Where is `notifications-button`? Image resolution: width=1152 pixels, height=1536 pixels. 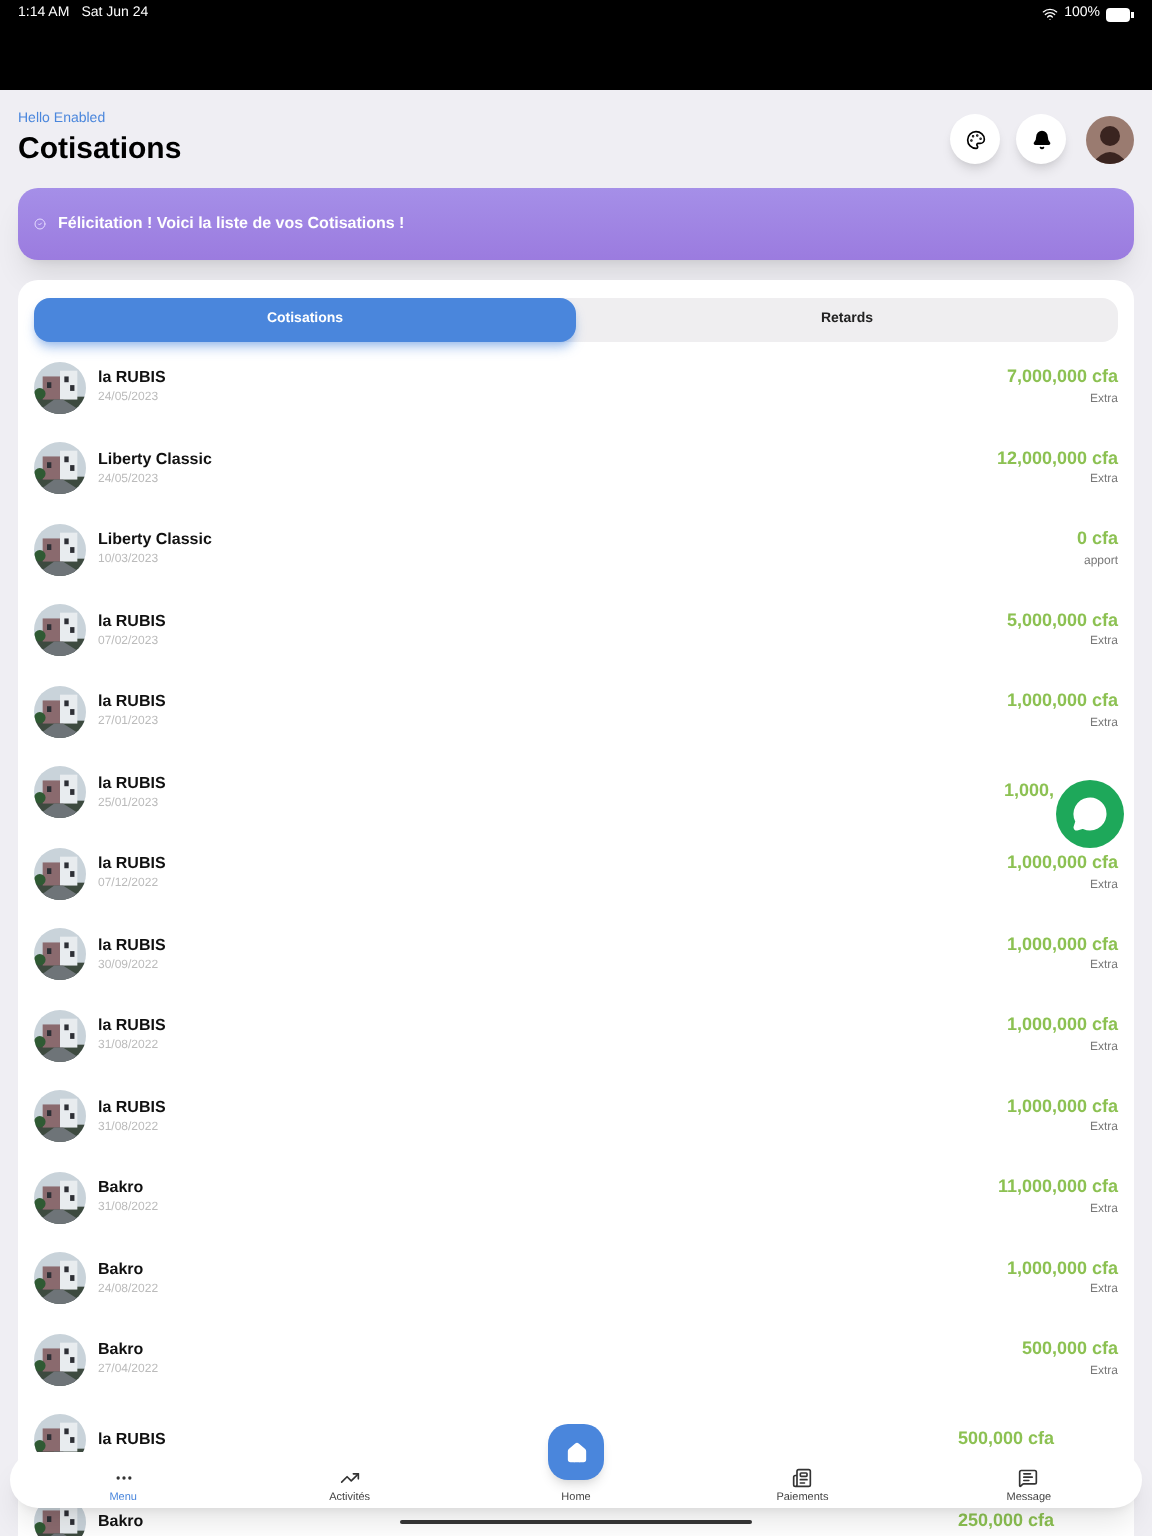
notifications-button is located at coordinates (1041, 139).